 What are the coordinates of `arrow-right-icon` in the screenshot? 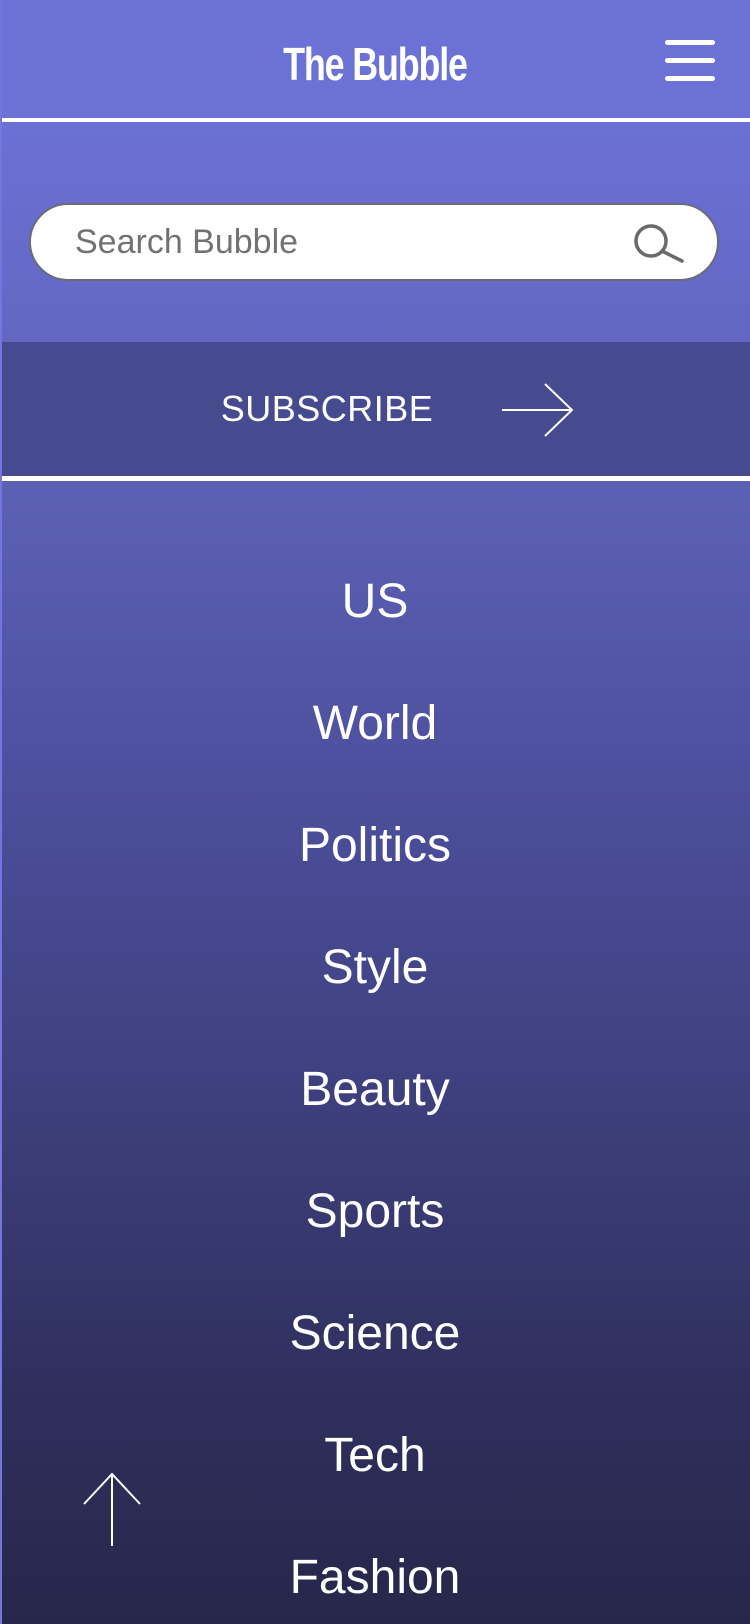 It's located at (538, 410).